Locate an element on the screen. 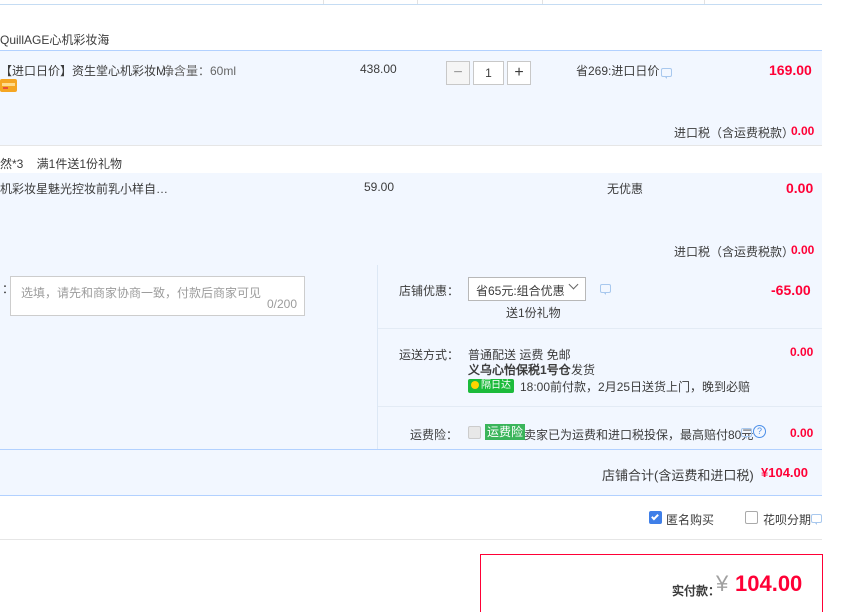  total-bottom-divider is located at coordinates (411, 495).